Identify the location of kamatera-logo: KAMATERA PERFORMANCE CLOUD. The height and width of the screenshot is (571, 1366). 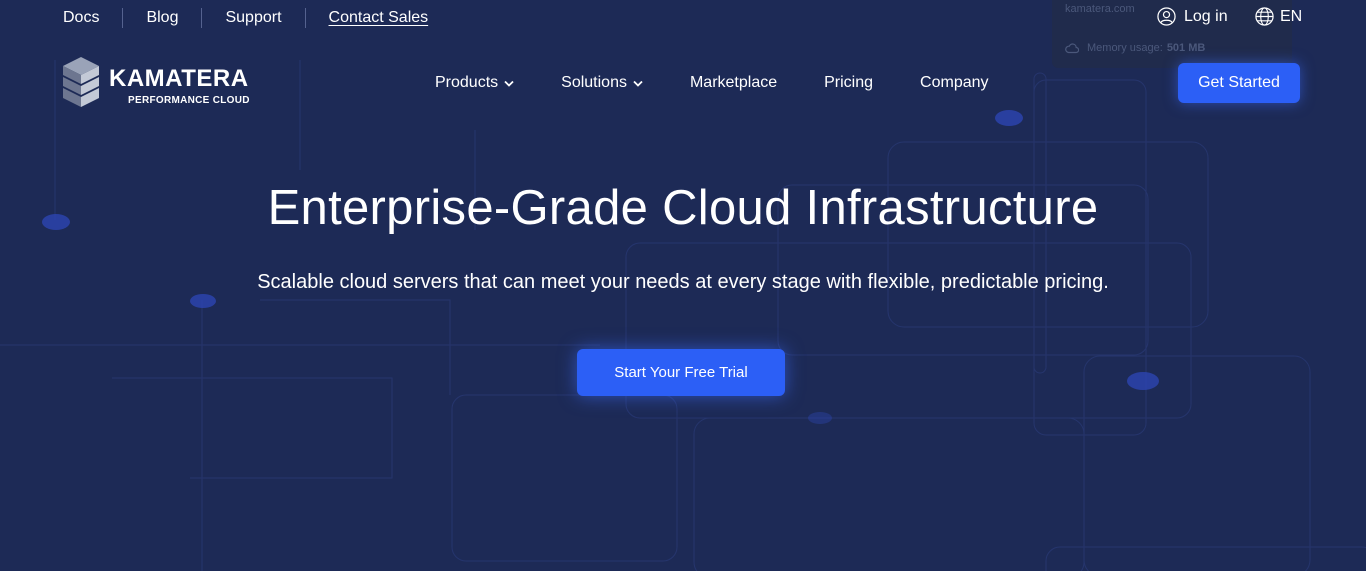
(155, 82).